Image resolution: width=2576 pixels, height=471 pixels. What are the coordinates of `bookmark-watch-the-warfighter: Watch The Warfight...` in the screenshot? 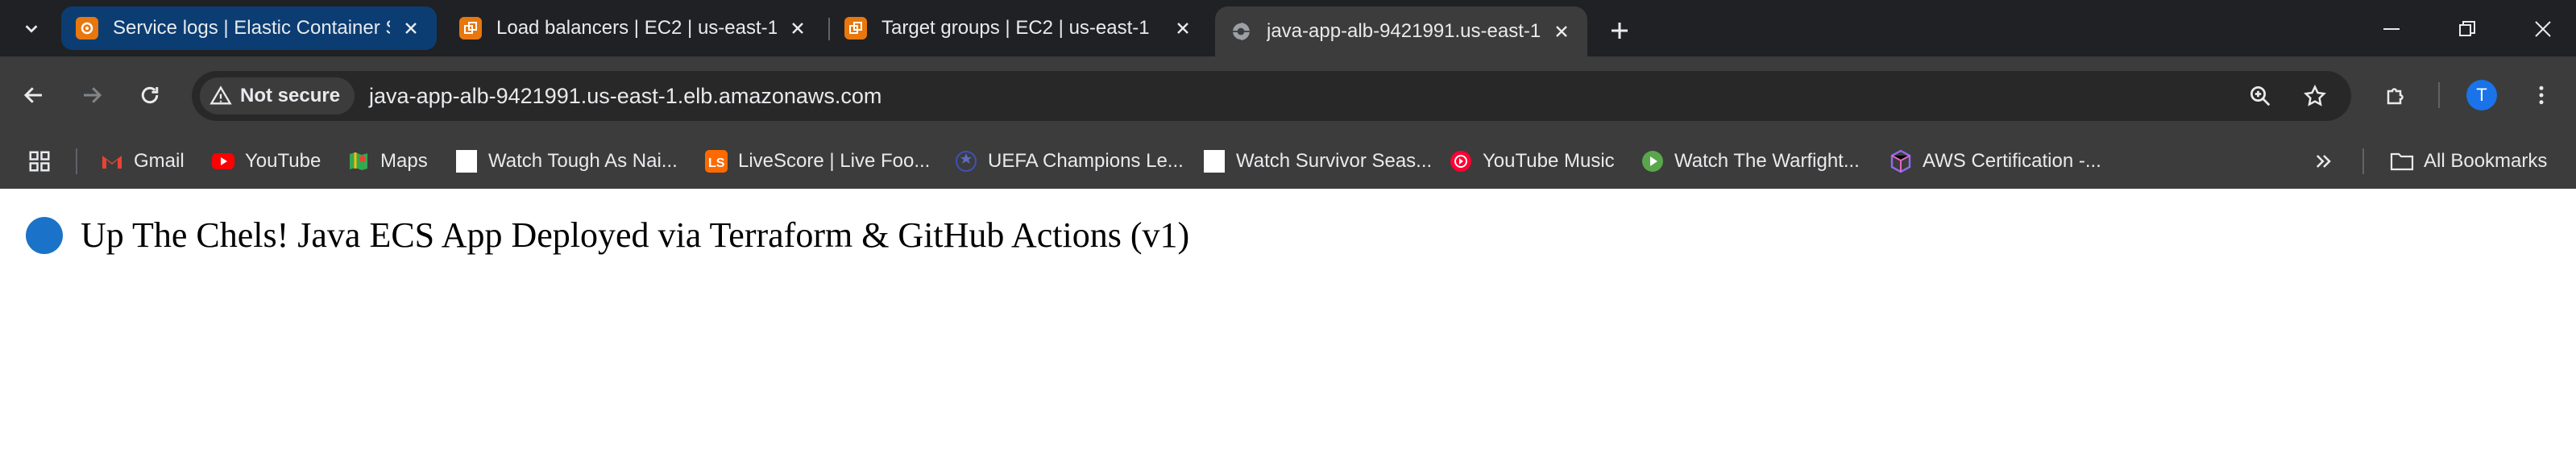 It's located at (1750, 161).